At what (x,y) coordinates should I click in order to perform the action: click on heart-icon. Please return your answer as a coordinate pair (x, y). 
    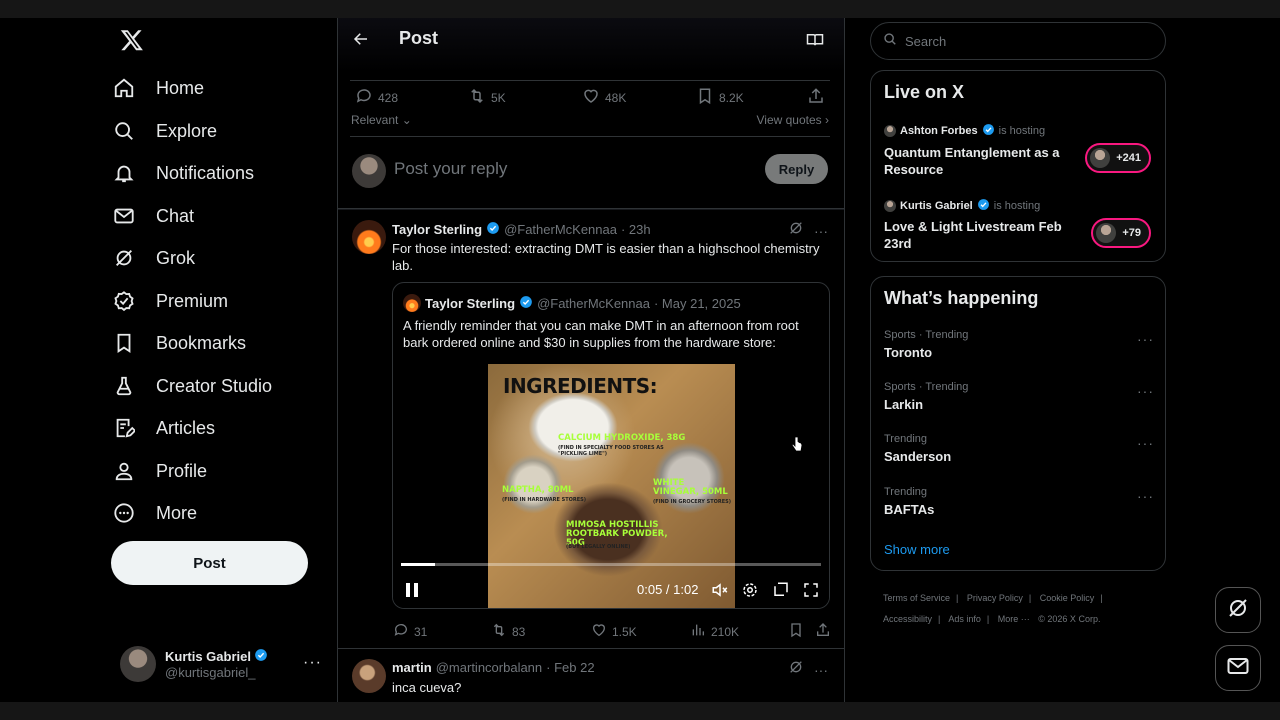
    Looking at the image, I should click on (591, 97).